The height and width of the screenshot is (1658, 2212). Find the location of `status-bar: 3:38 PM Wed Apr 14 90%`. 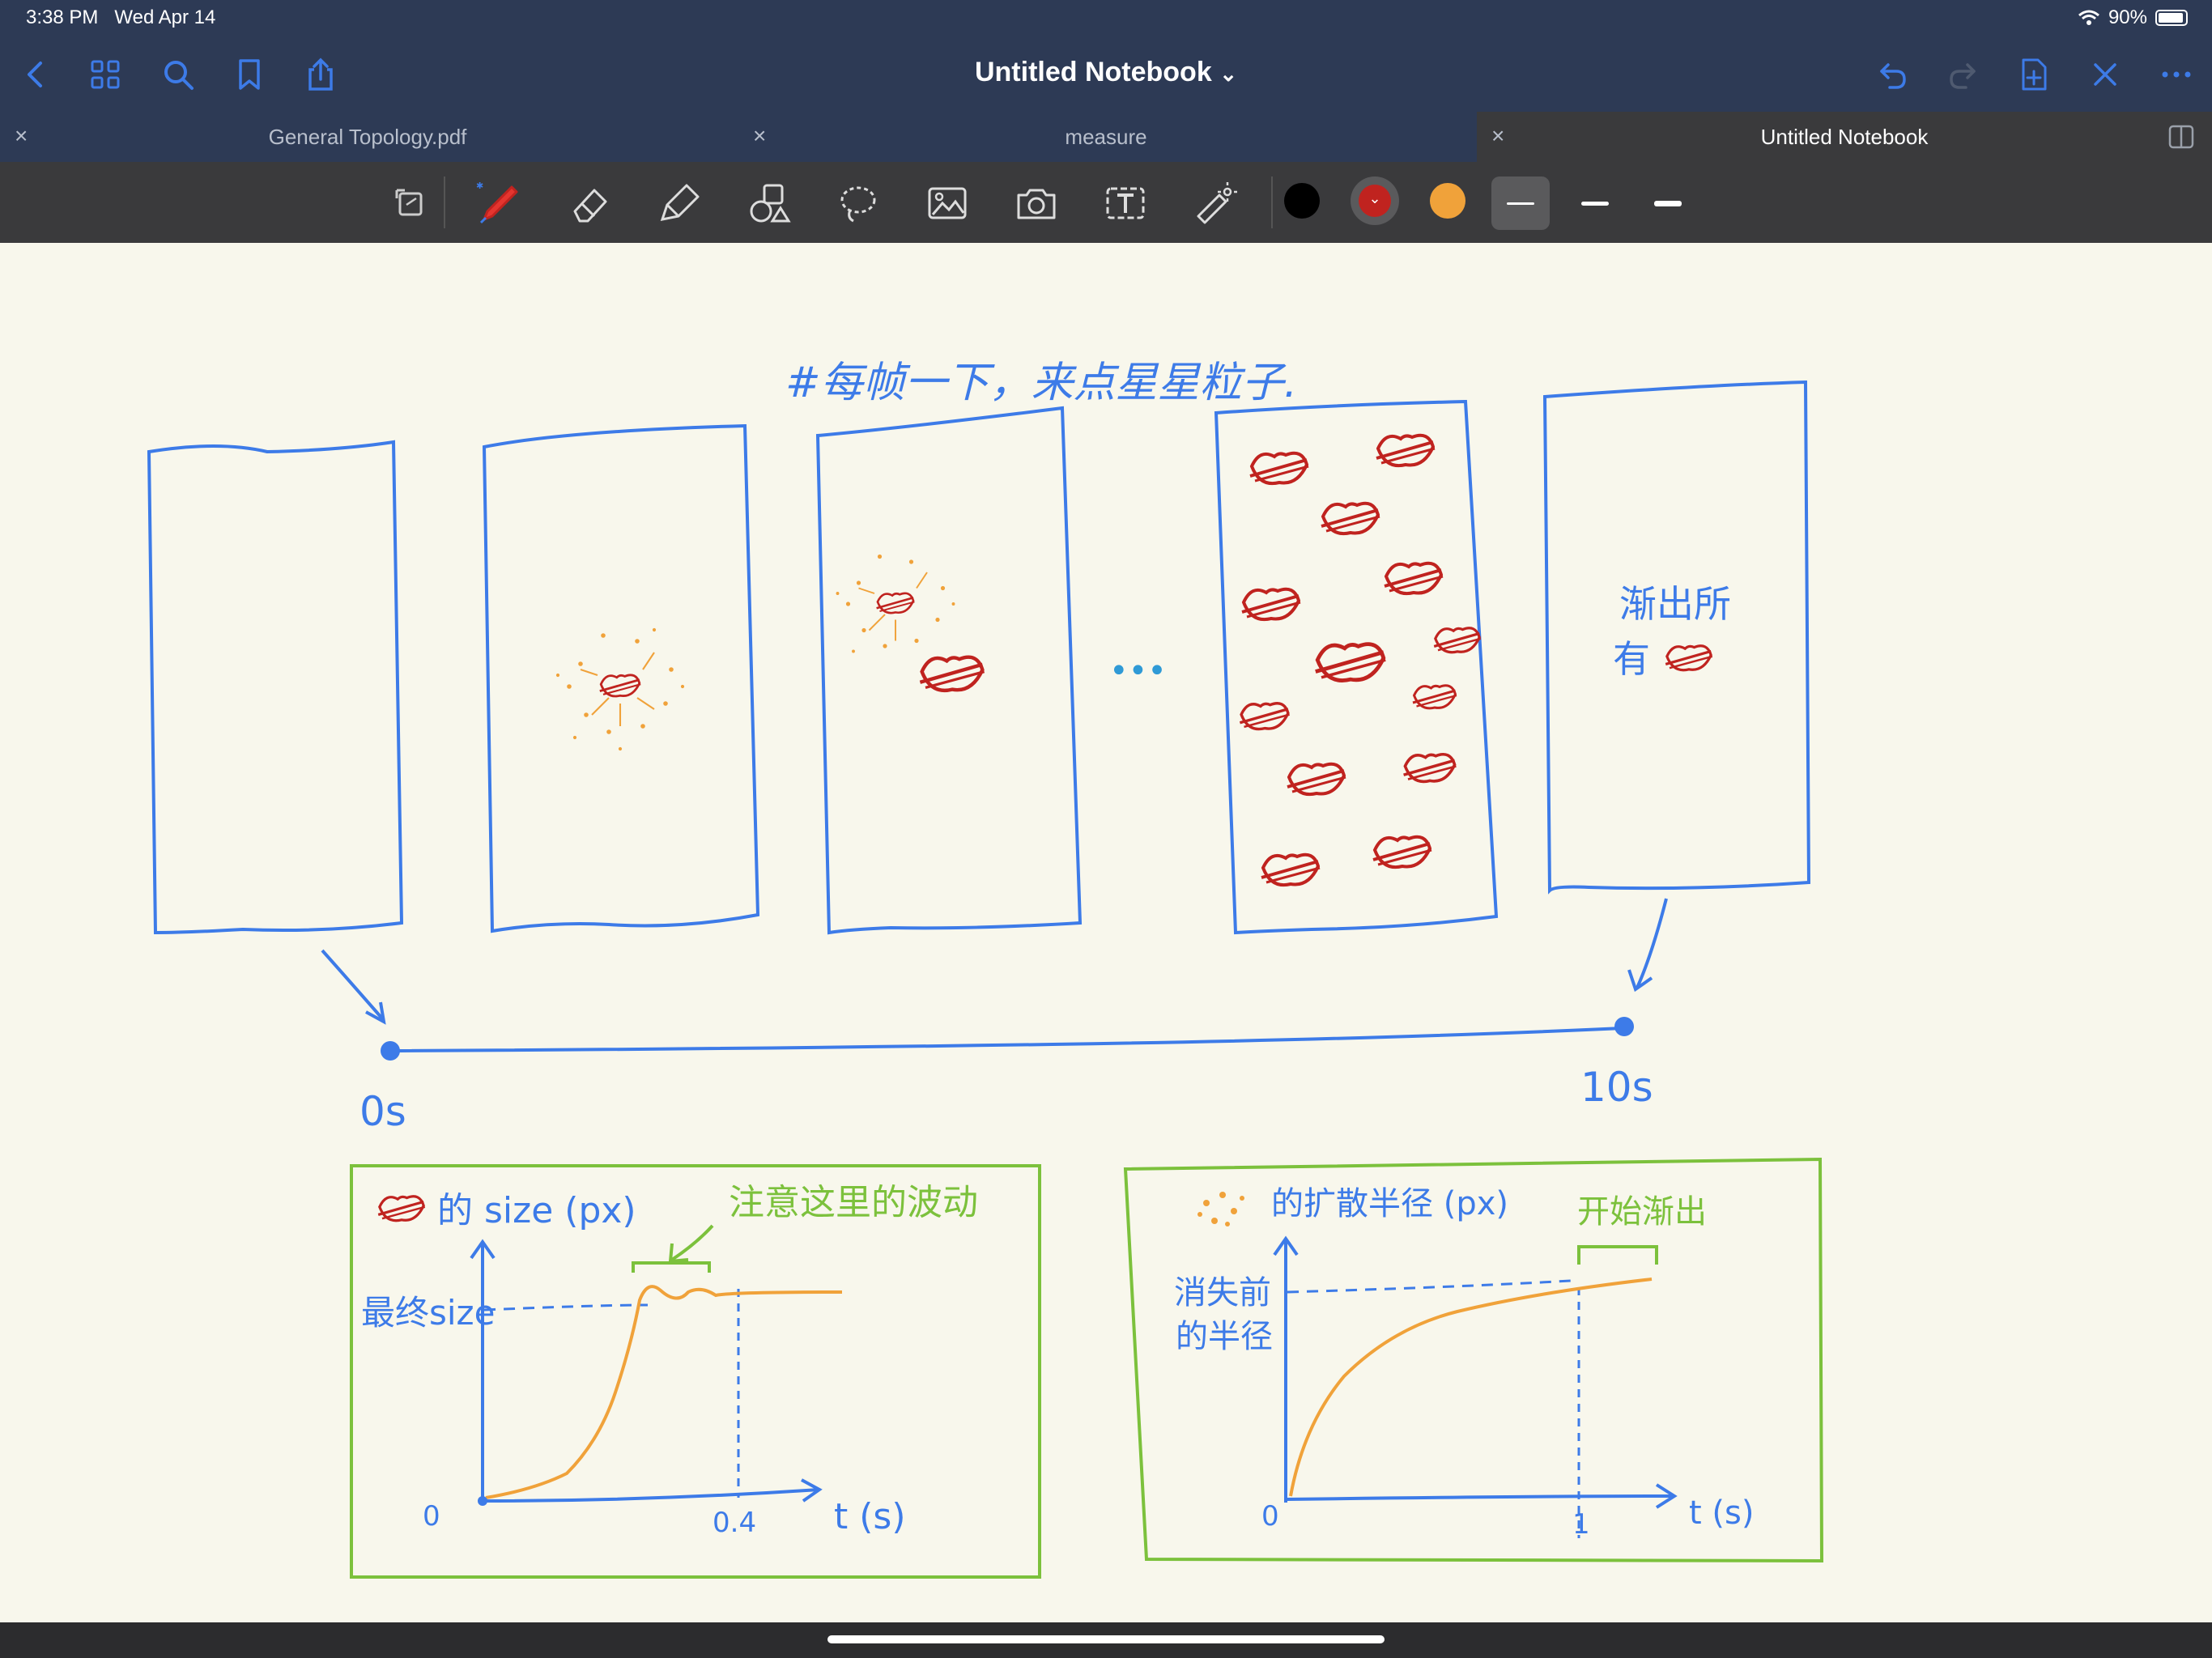

status-bar: 3:38 PM Wed Apr 14 90% is located at coordinates (1106, 18).